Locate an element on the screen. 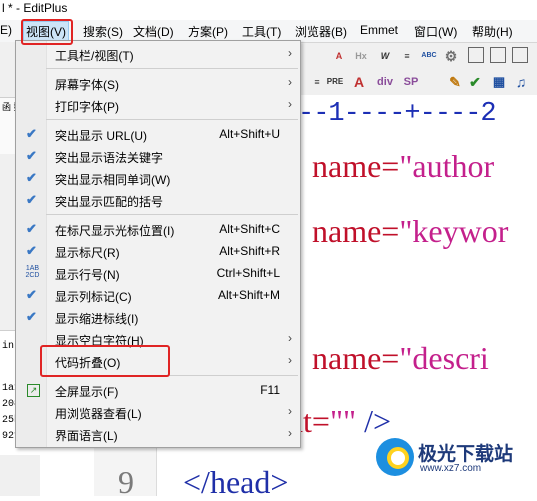 This screenshot has width=537, height=501. window-tile-icon is located at coordinates (520, 55).